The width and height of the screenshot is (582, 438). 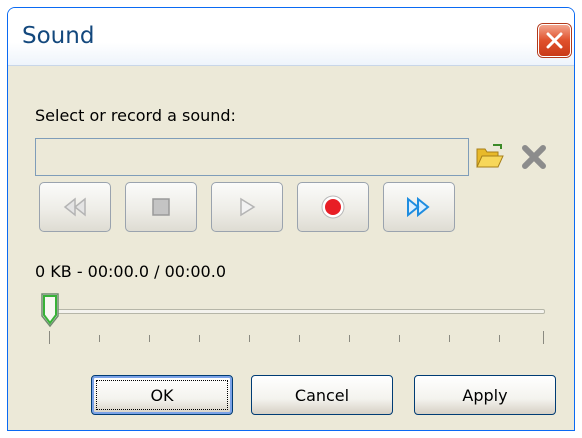 I want to click on folder-icon, so click(x=490, y=156).